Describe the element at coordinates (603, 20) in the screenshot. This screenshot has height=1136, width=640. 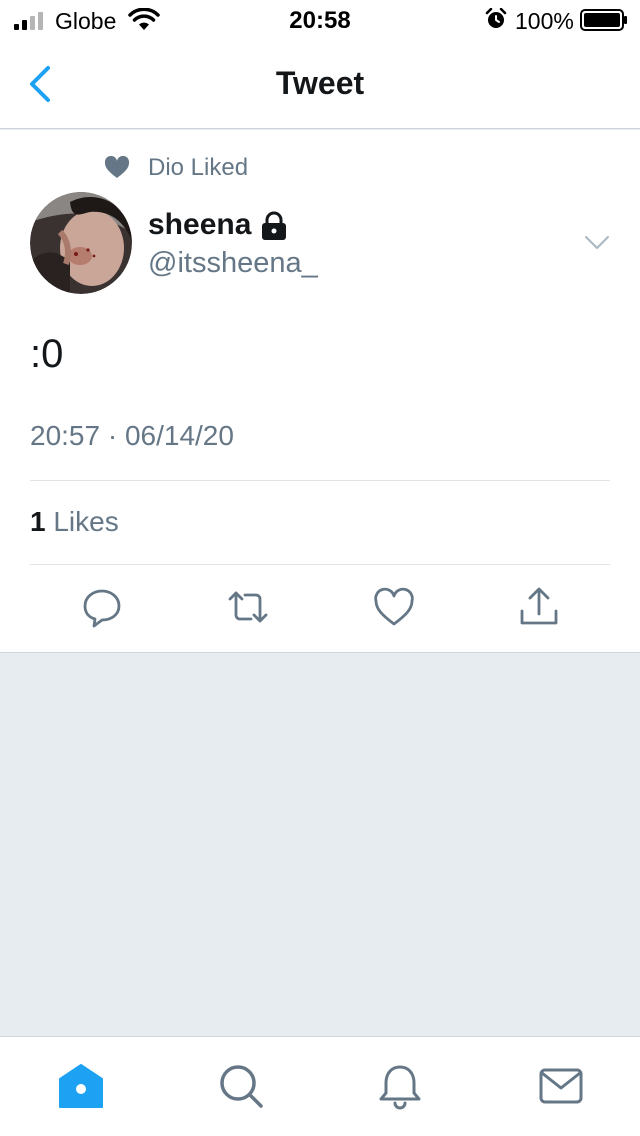
I see `battery-icon` at that location.